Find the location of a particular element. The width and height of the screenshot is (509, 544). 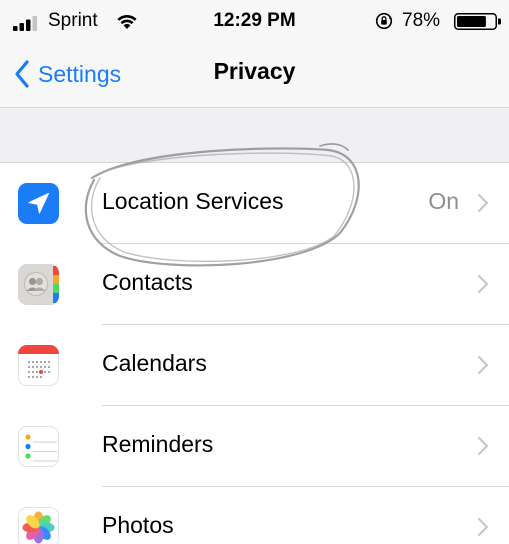

location-services-status: On is located at coordinates (443, 201).